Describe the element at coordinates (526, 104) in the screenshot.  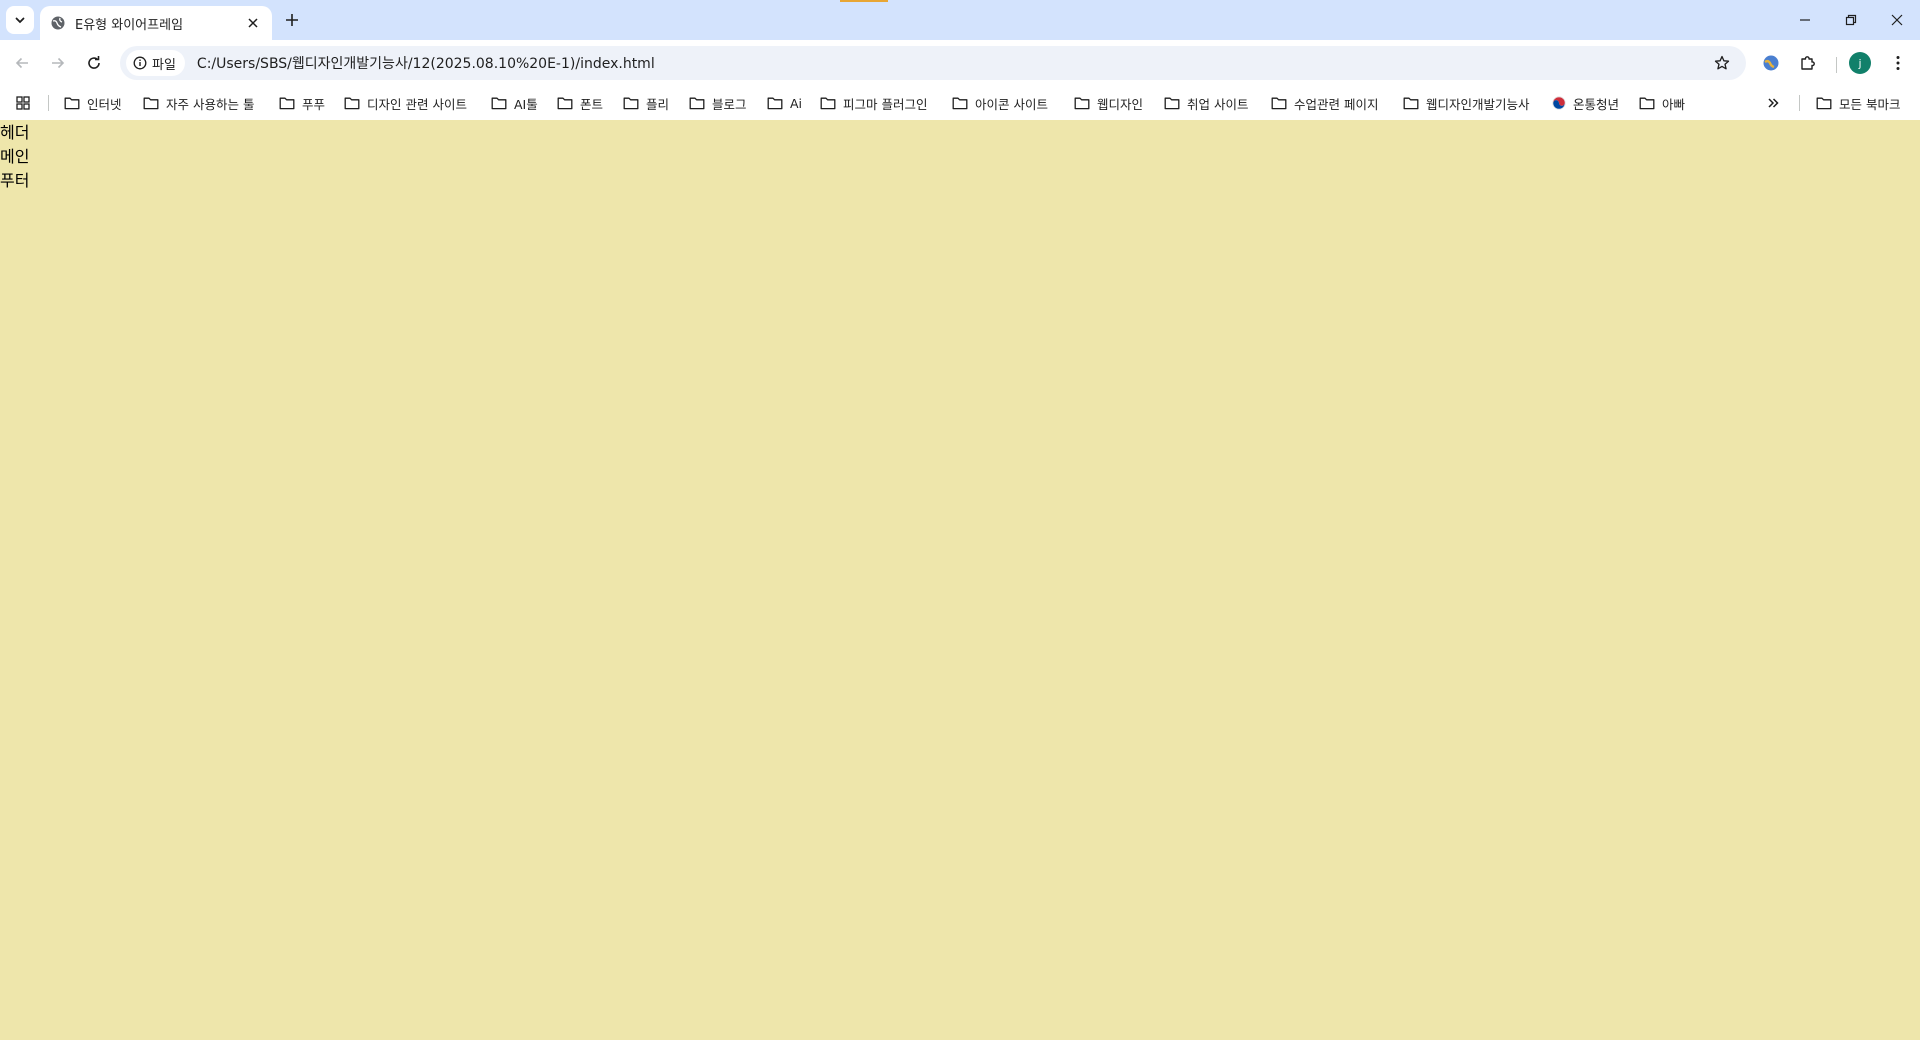
I see `bookmark-label: AI툴` at that location.